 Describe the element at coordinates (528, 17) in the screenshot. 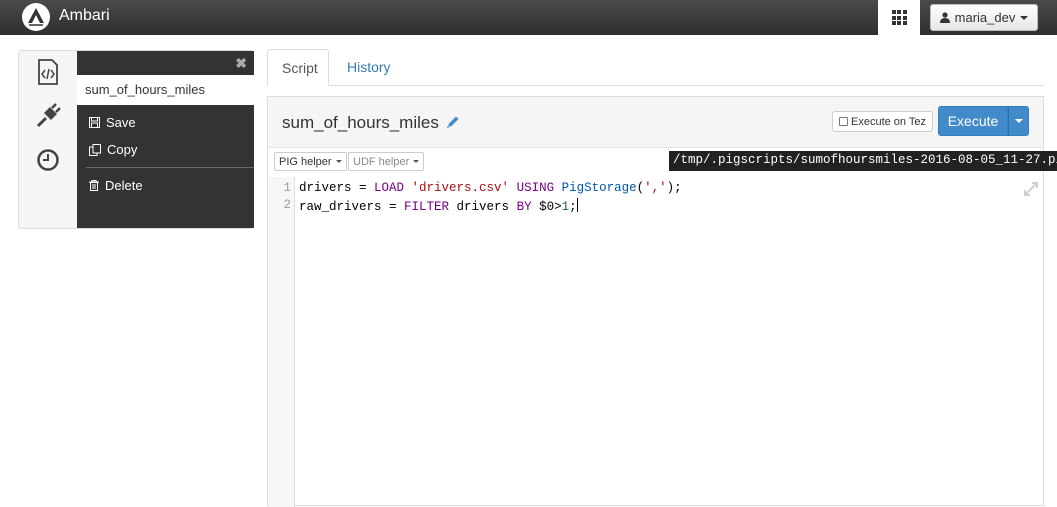

I see `top-navbar: Ambari maria_dev` at that location.